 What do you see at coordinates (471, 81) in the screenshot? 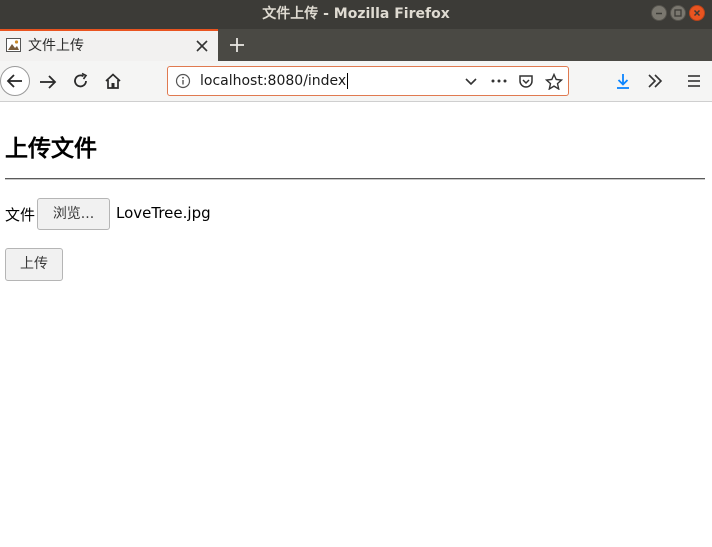
I see `chevron-down-icon` at bounding box center [471, 81].